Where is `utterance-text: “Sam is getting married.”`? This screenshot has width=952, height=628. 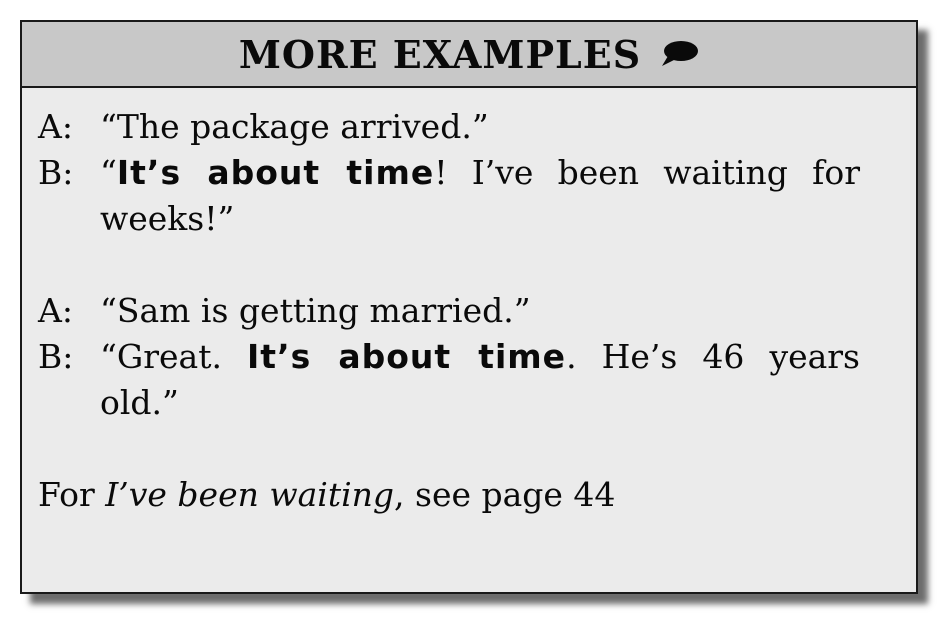
utterance-text: “Sam is getting married.” is located at coordinates (315, 310).